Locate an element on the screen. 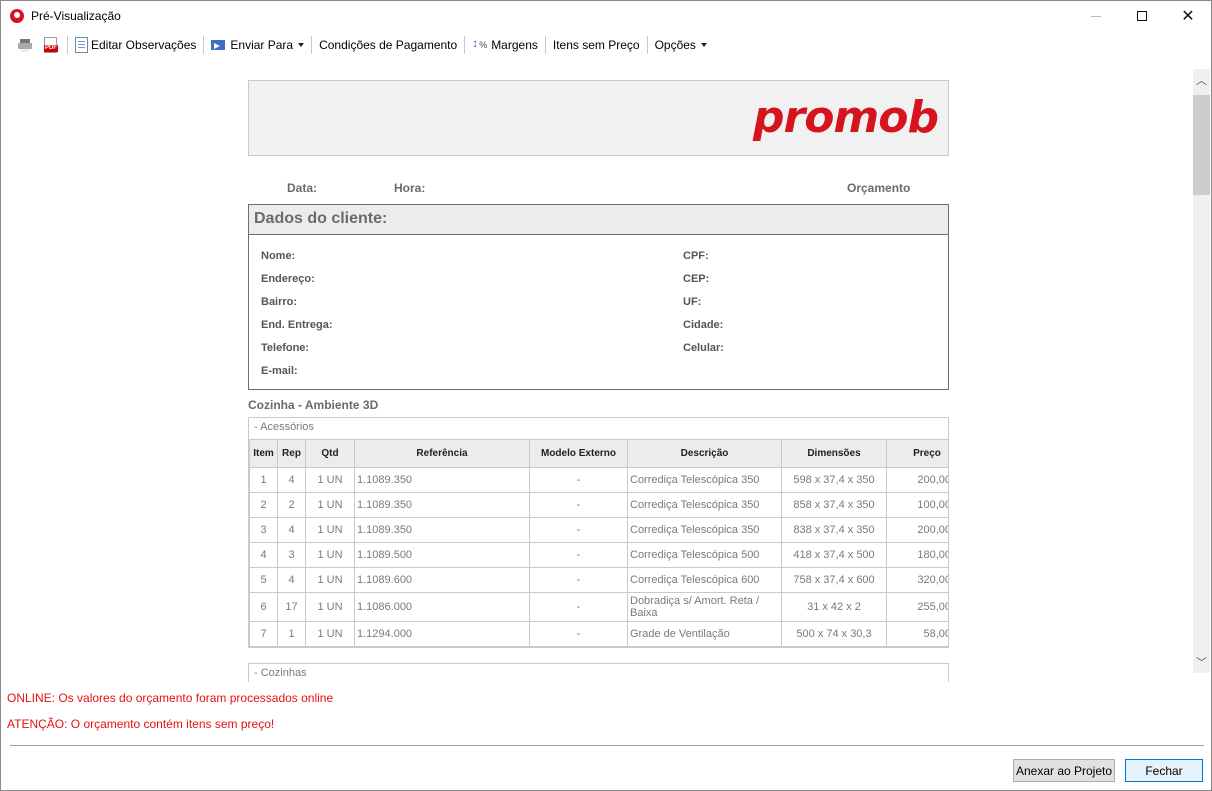 This screenshot has height=791, width=1212. kitchens-group: - Cozinhas is located at coordinates (598, 672).